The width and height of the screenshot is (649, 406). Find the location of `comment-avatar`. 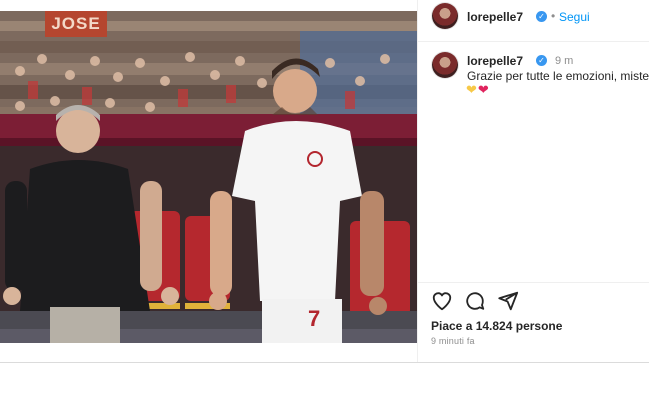

comment-avatar is located at coordinates (445, 65).